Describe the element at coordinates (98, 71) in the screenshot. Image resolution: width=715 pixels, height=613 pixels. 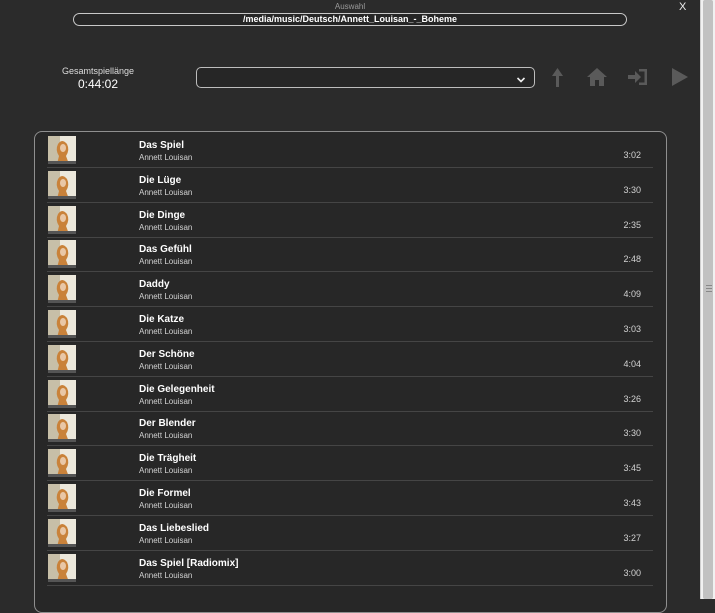
I see `total-length-label: Gesamtspiellänge` at that location.